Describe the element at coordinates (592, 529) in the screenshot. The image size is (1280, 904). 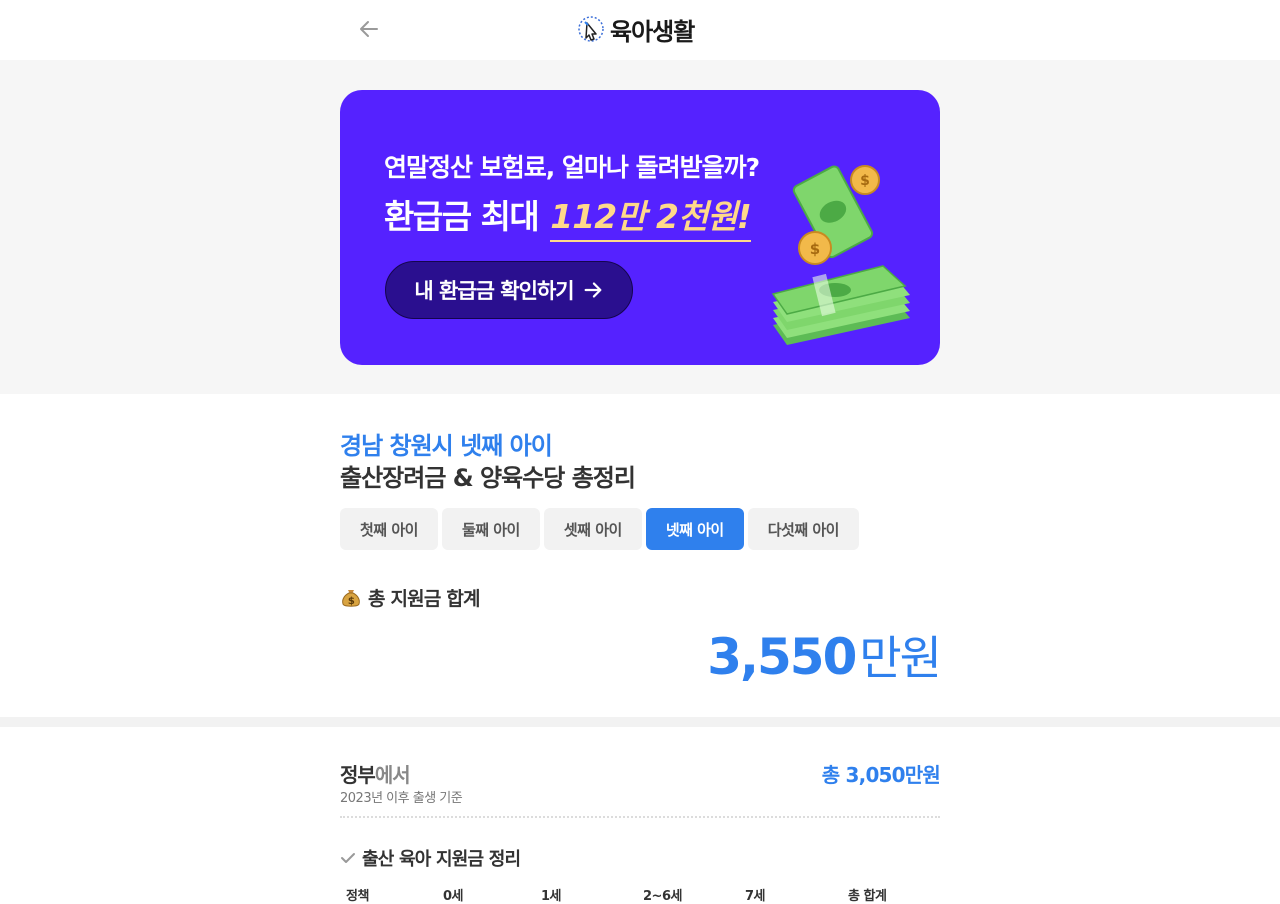
I see `tab-third-child: 셋째 아이` at that location.